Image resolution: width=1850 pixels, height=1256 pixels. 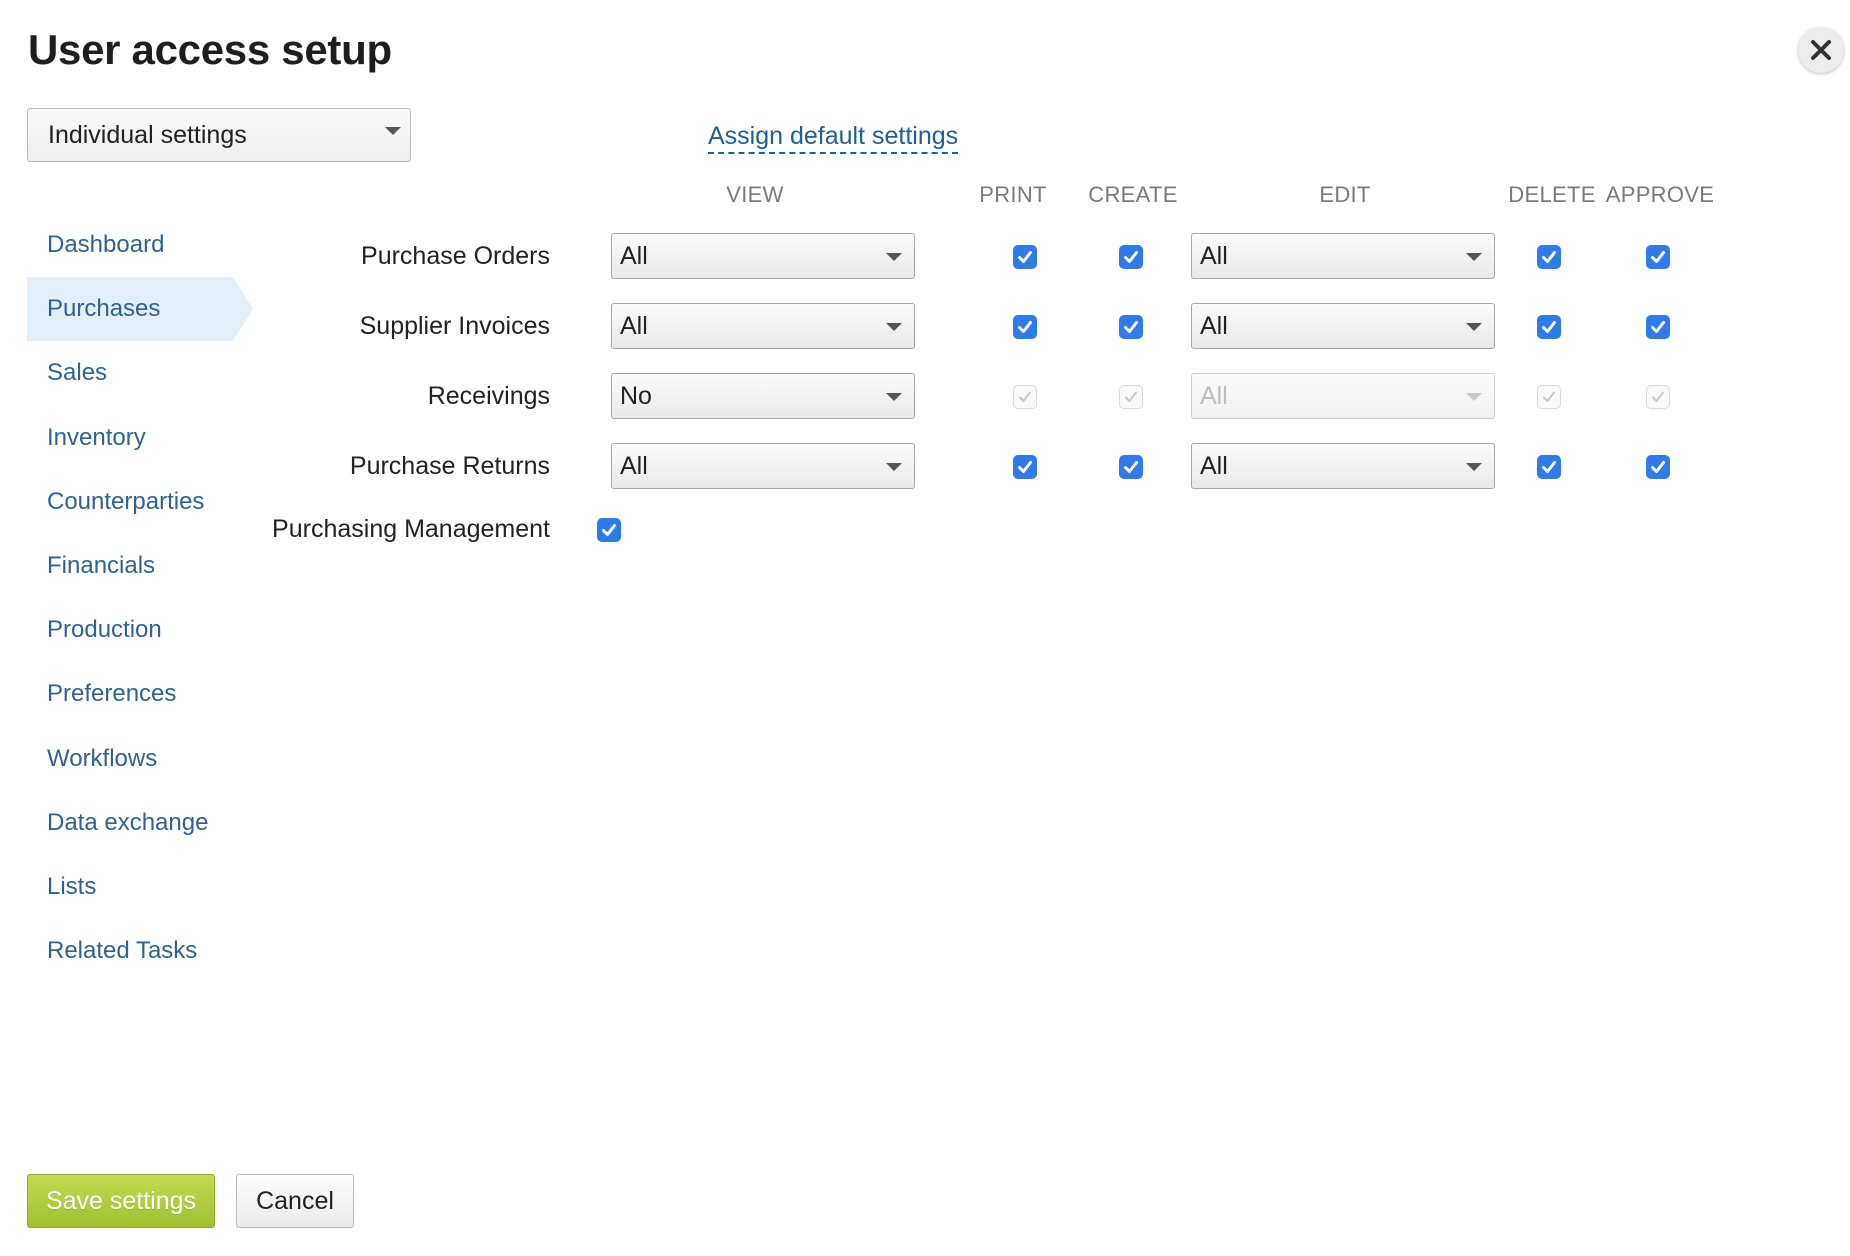 What do you see at coordinates (141, 951) in the screenshot?
I see `sidebar-item-related-tasks: Related Tasks` at bounding box center [141, 951].